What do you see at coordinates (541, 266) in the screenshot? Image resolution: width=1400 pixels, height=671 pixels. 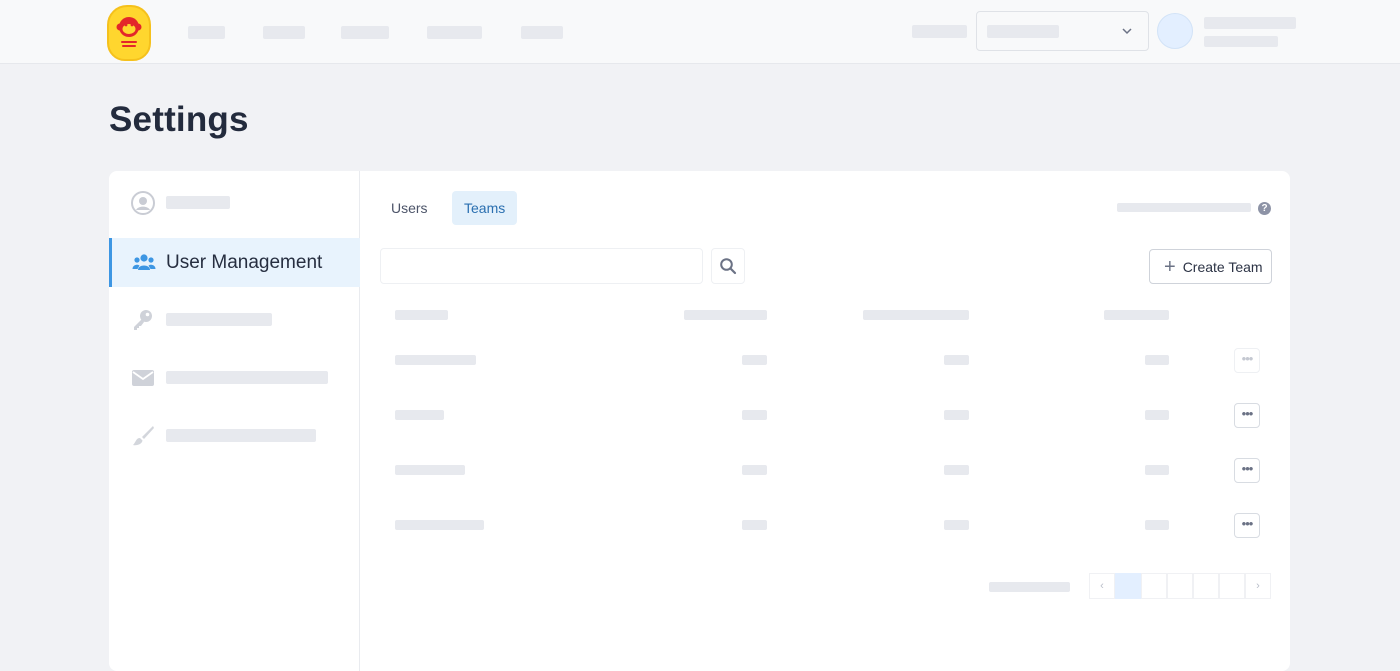 I see `search-input` at bounding box center [541, 266].